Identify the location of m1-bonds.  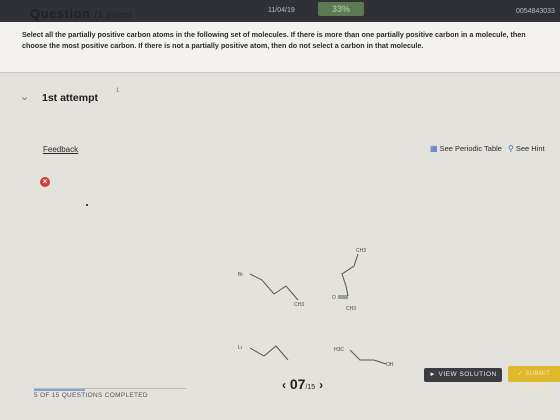
(274, 287).